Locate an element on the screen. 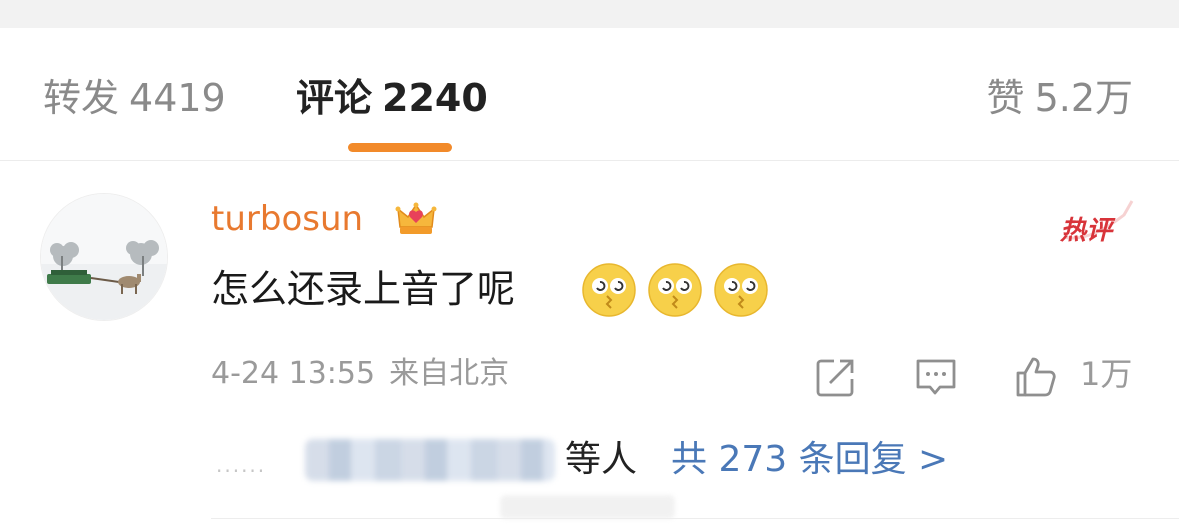  avatar-snow-scene-image is located at coordinates (104, 257).